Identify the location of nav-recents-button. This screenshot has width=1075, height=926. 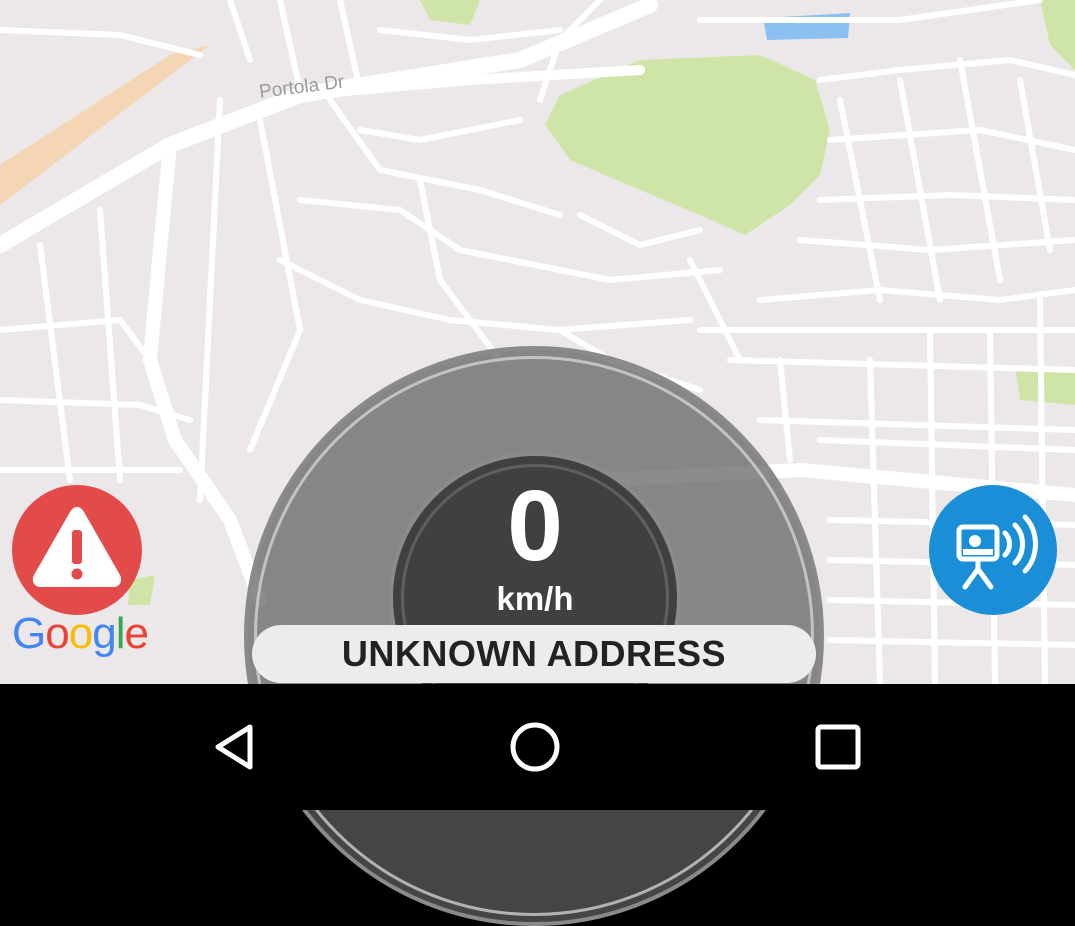
(838, 747).